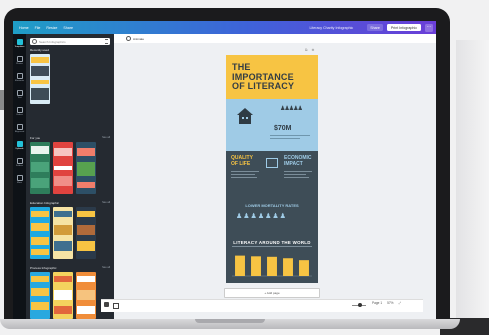 The image size is (489, 335). What do you see at coordinates (390, 303) in the screenshot?
I see `zoom-level: 57%` at bounding box center [390, 303].